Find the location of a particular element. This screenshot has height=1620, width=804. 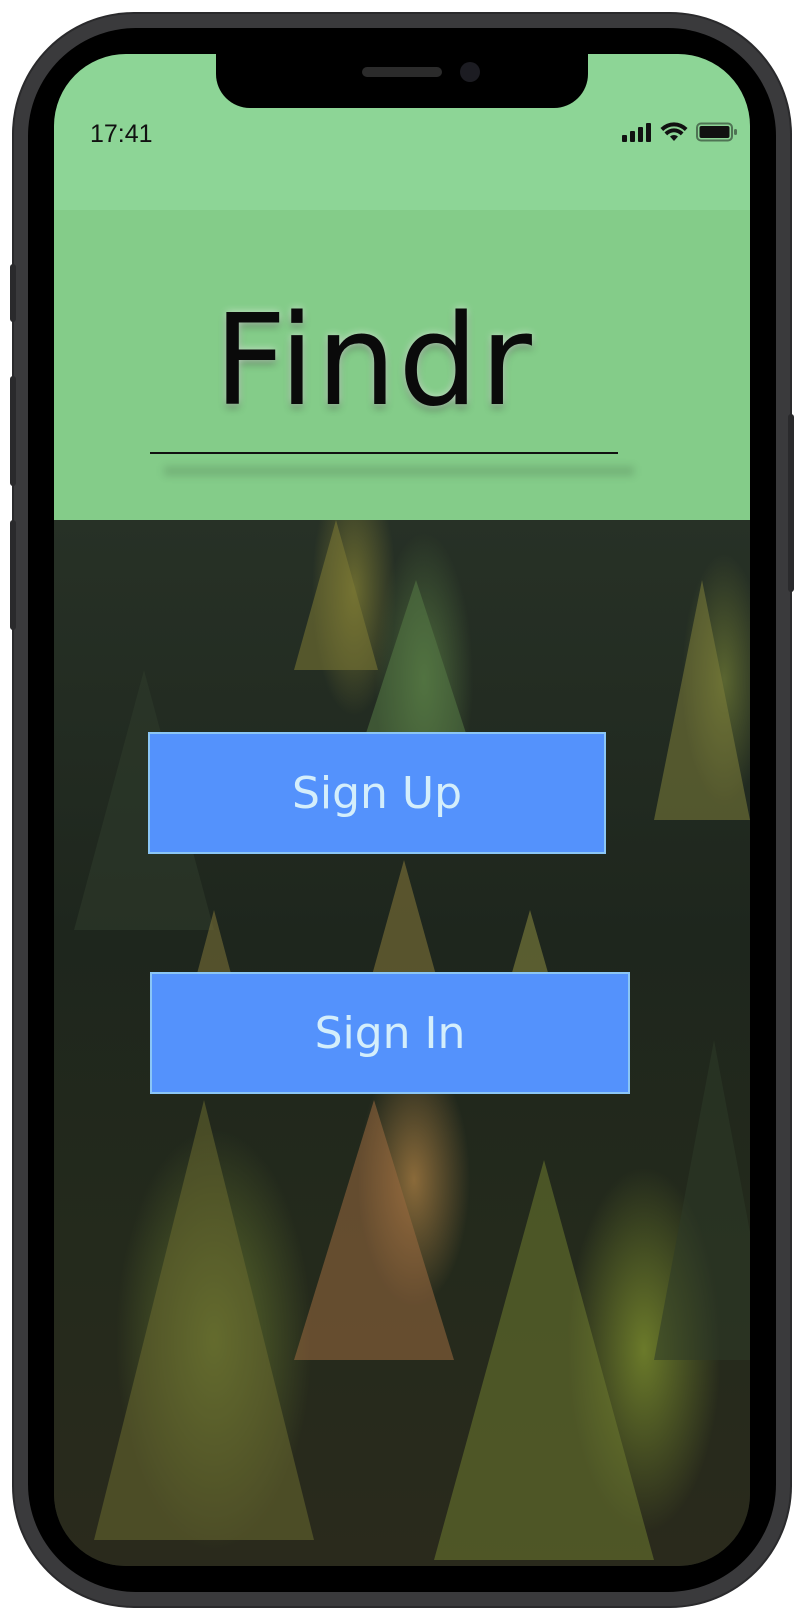

power-button is located at coordinates (791, 503).